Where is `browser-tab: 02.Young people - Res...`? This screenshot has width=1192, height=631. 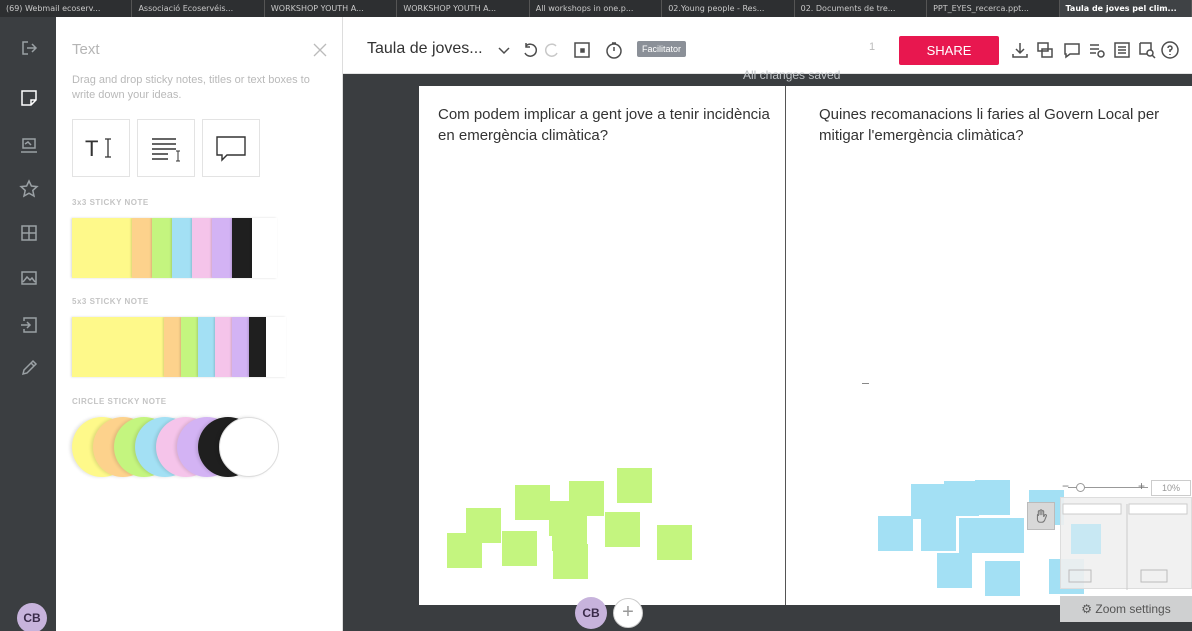 browser-tab: 02.Young people - Res... is located at coordinates (728, 8).